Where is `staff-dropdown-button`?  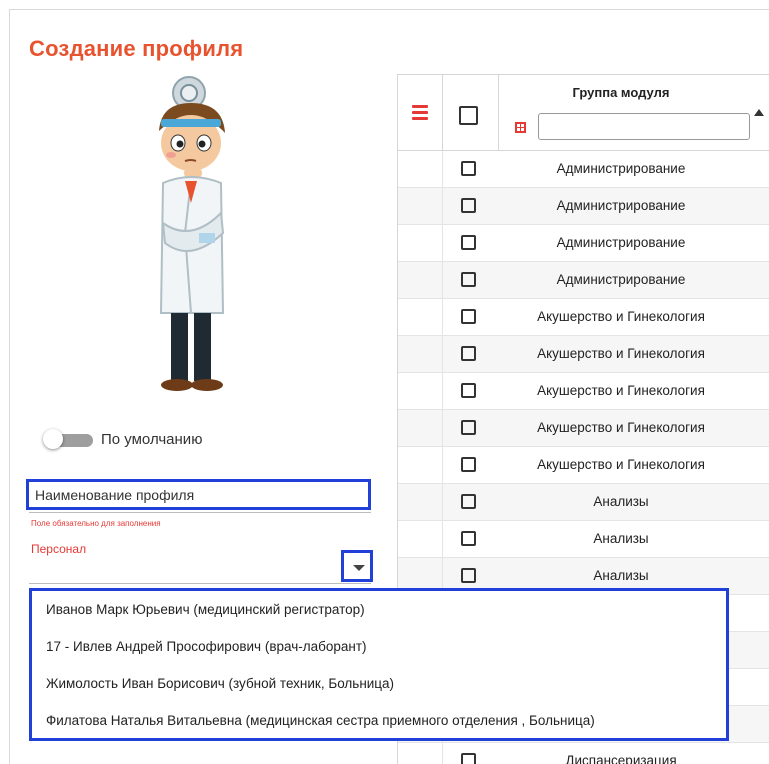 staff-dropdown-button is located at coordinates (357, 566).